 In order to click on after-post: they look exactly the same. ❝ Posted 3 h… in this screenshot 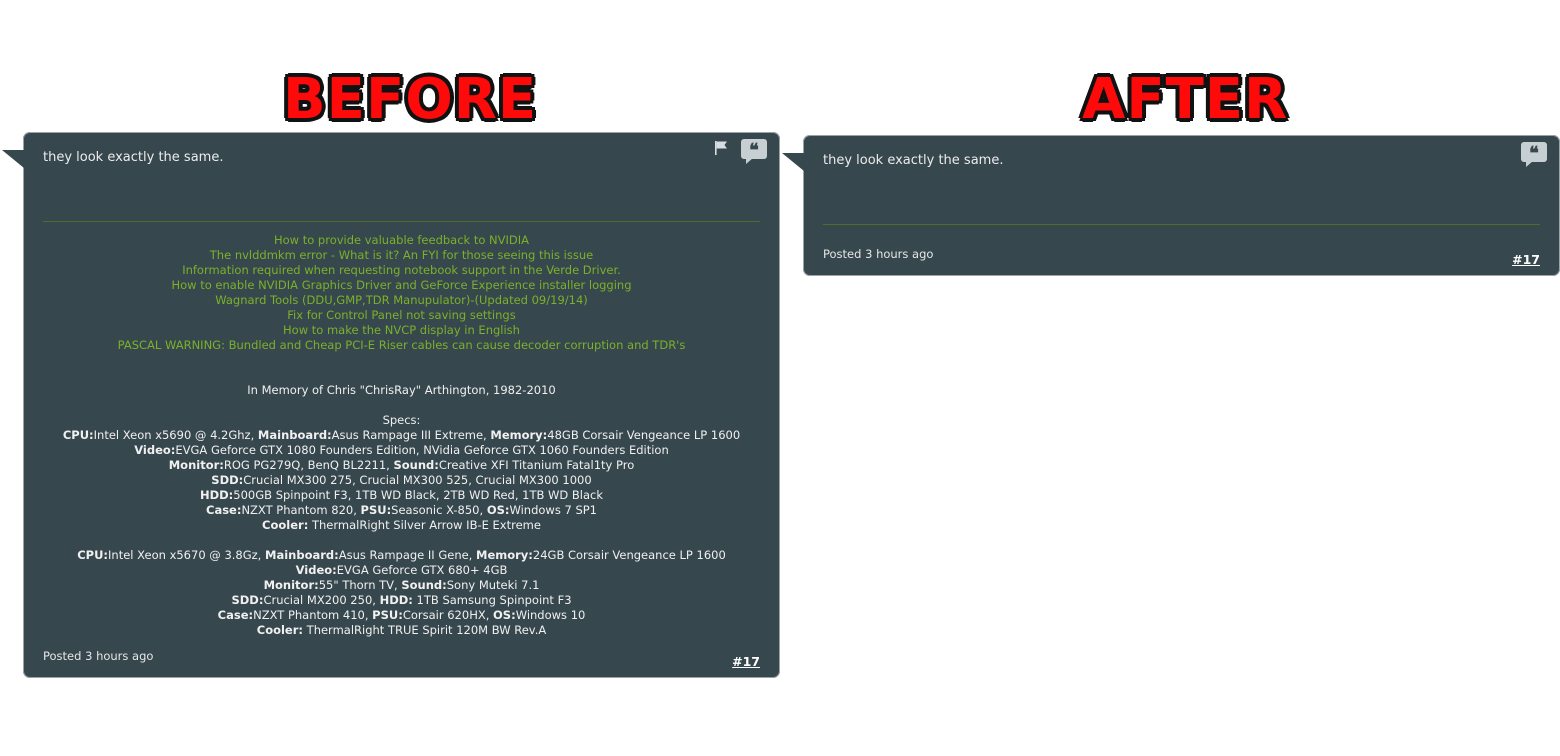, I will do `click(1171, 205)`.